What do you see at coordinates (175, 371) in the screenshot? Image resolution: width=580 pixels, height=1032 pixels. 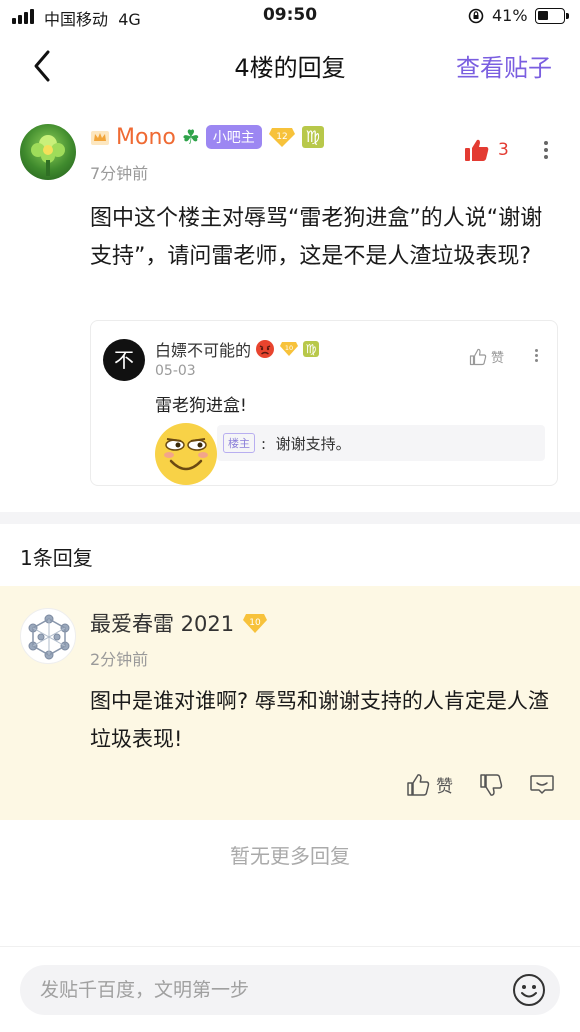 I see `quoted-time: 05-03` at bounding box center [175, 371].